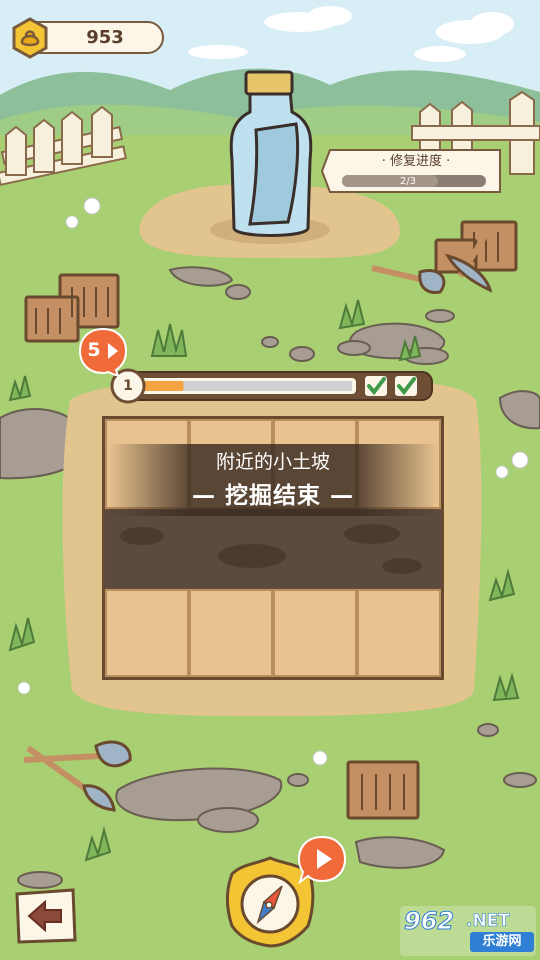 The height and width of the screenshot is (960, 540). What do you see at coordinates (502, 942) in the screenshot?
I see `watermark-subtitle: 乐游网` at bounding box center [502, 942].